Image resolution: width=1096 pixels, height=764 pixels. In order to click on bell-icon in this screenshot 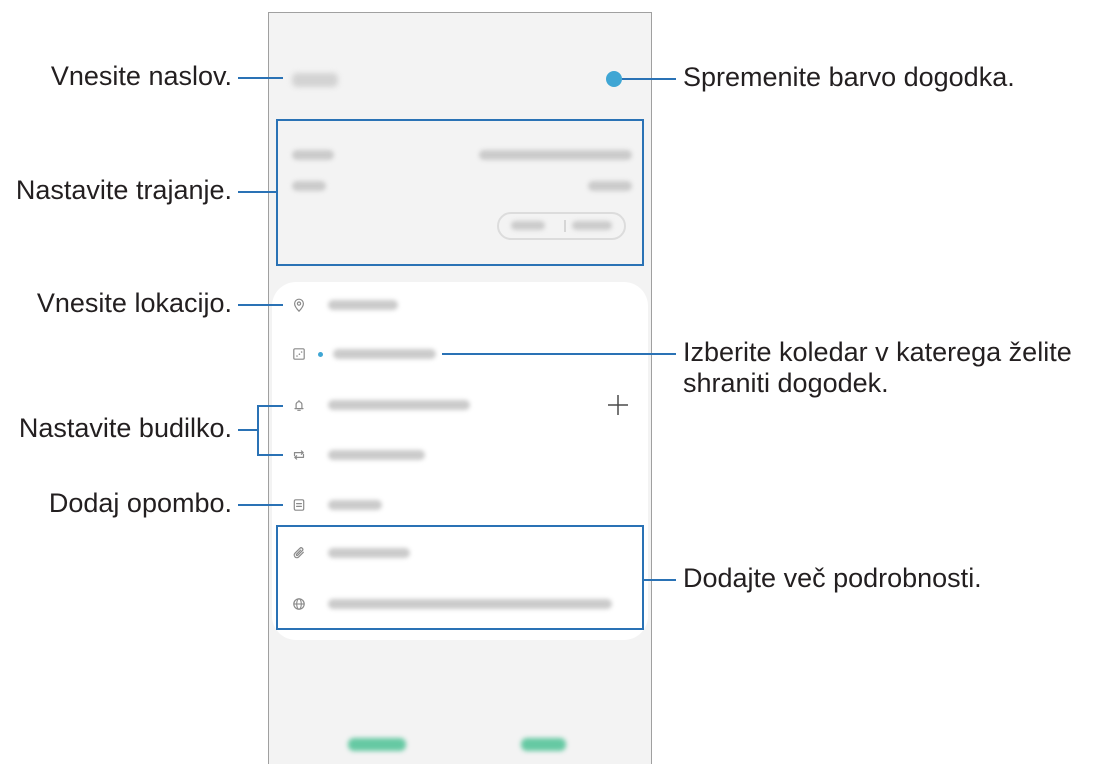, I will do `click(299, 405)`.